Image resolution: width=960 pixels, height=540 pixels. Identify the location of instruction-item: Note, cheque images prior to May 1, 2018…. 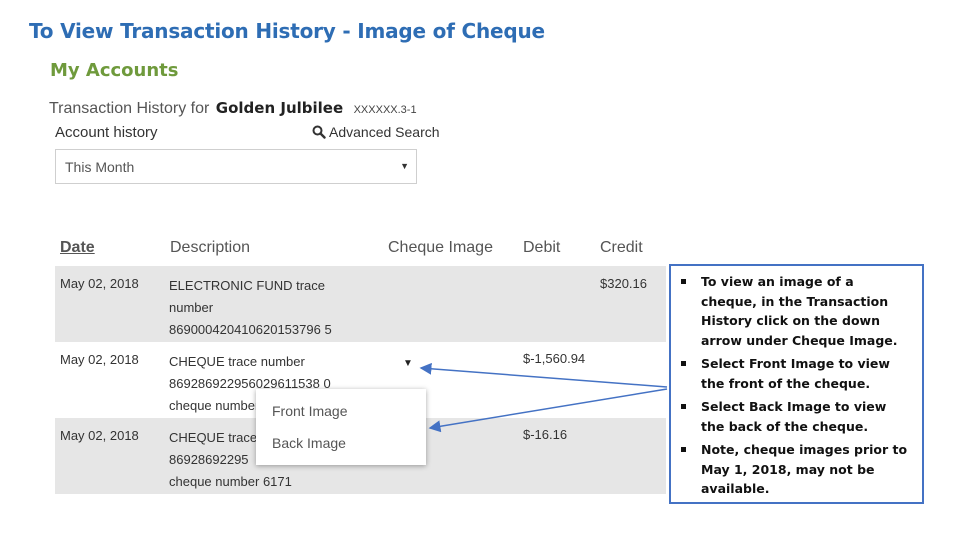
(795, 469).